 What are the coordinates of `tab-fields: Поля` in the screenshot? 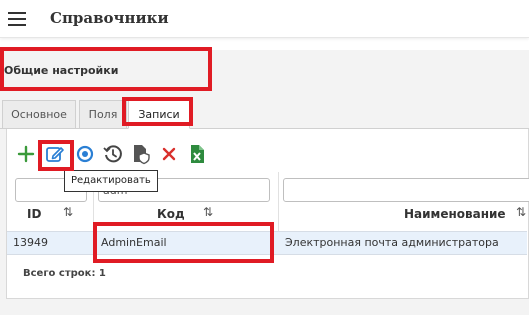 It's located at (103, 114).